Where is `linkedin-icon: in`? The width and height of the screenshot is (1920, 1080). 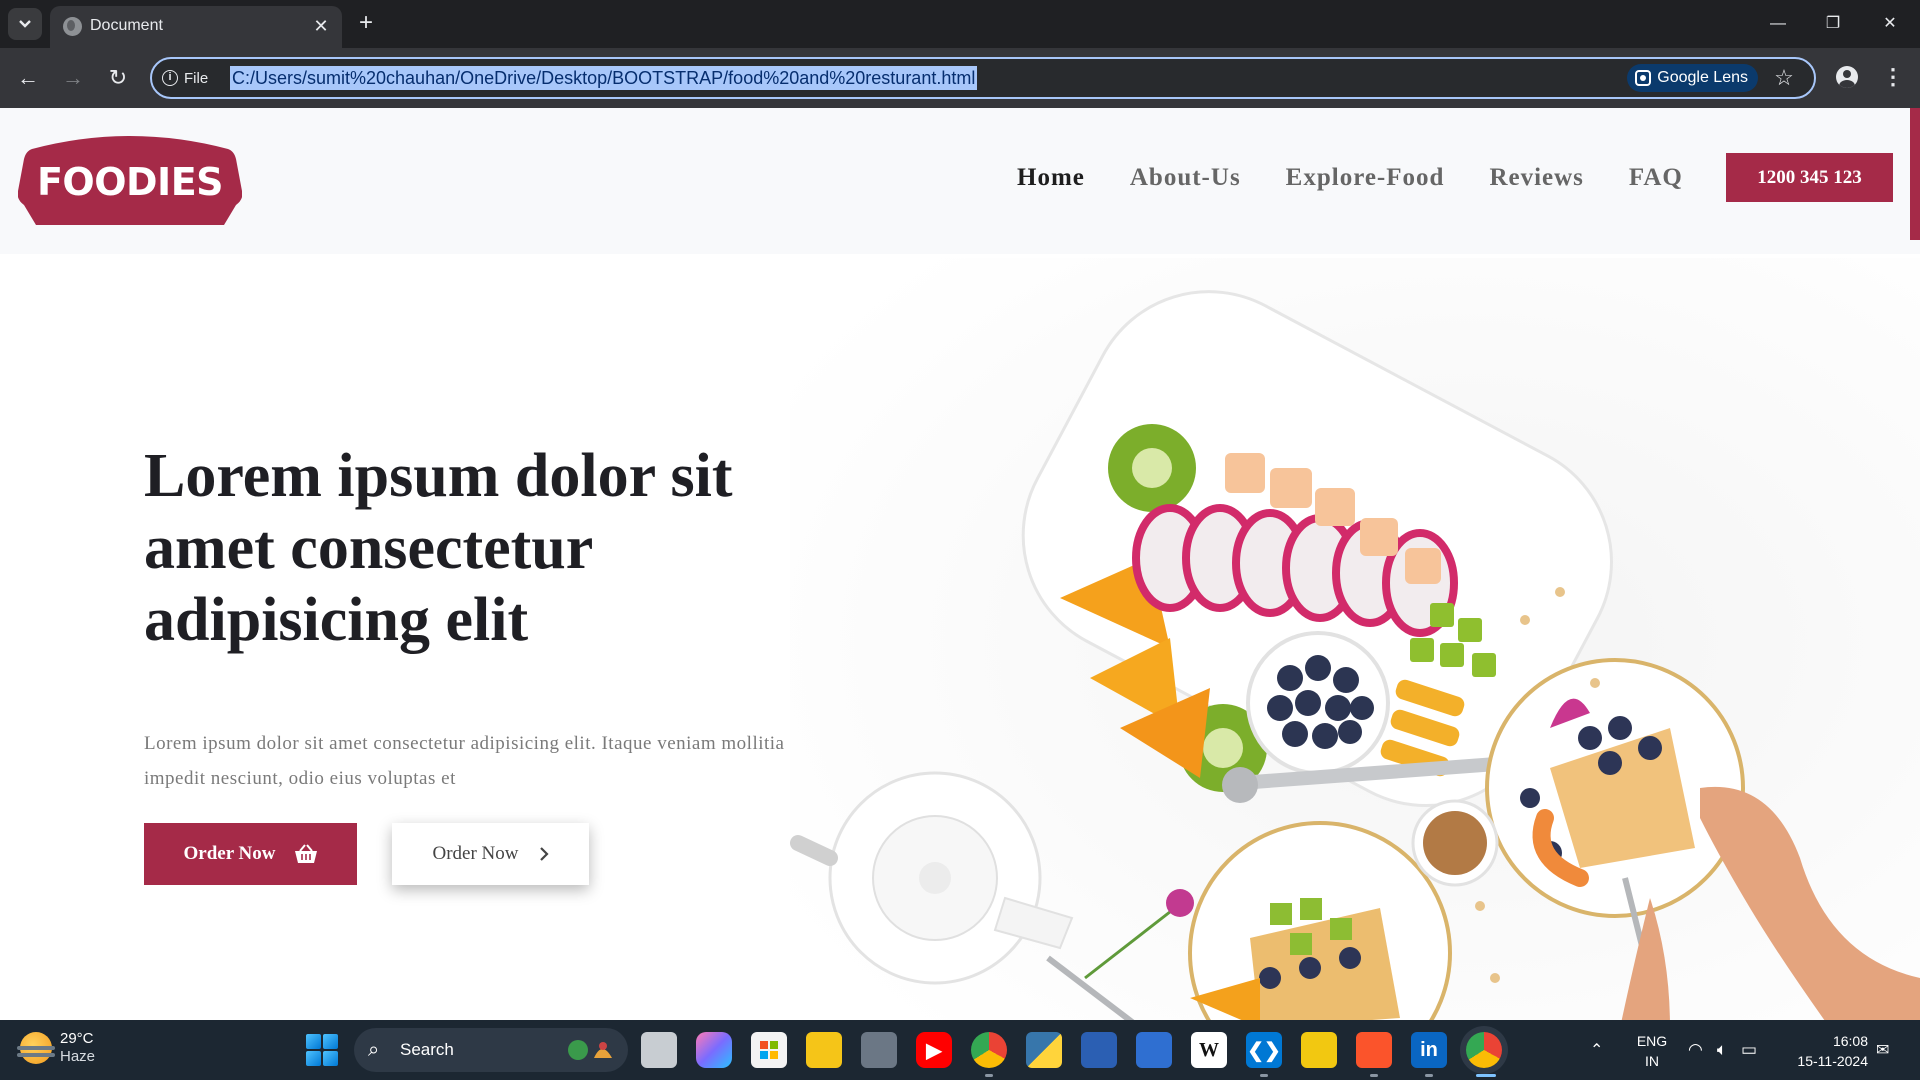
linkedin-icon: in is located at coordinates (1429, 1050).